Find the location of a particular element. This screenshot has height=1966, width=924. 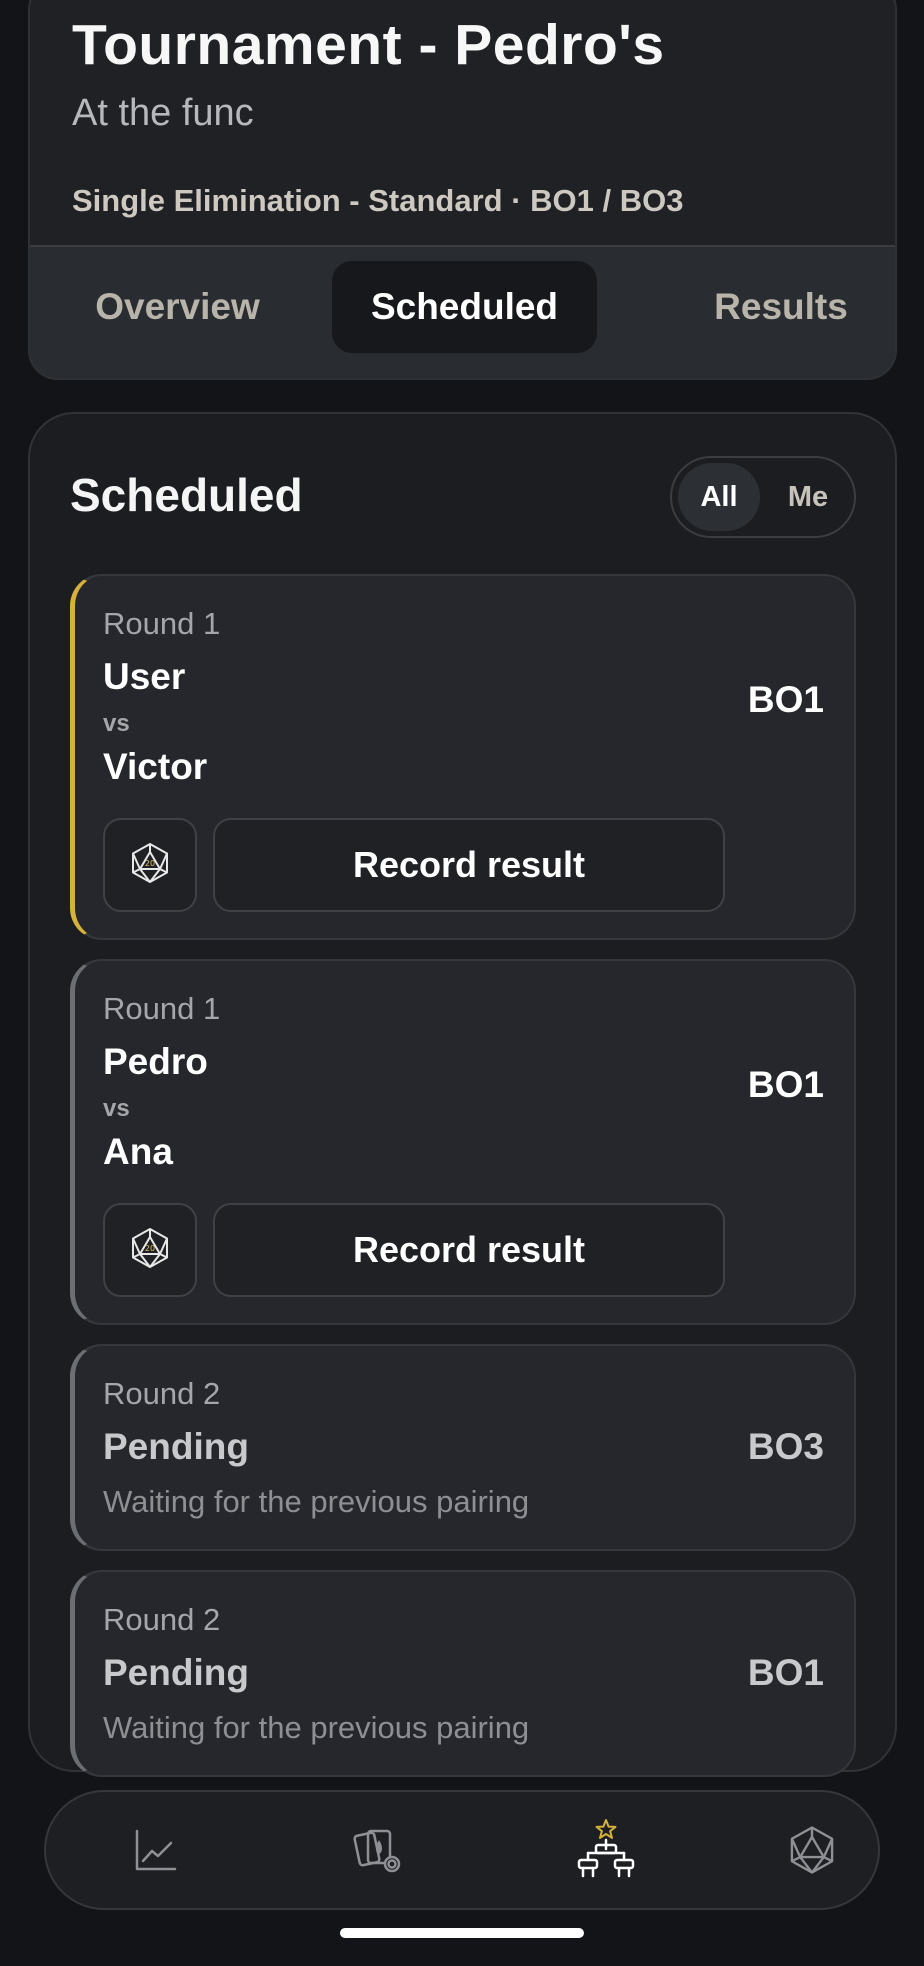

nav-dice-button is located at coordinates (812, 1852).